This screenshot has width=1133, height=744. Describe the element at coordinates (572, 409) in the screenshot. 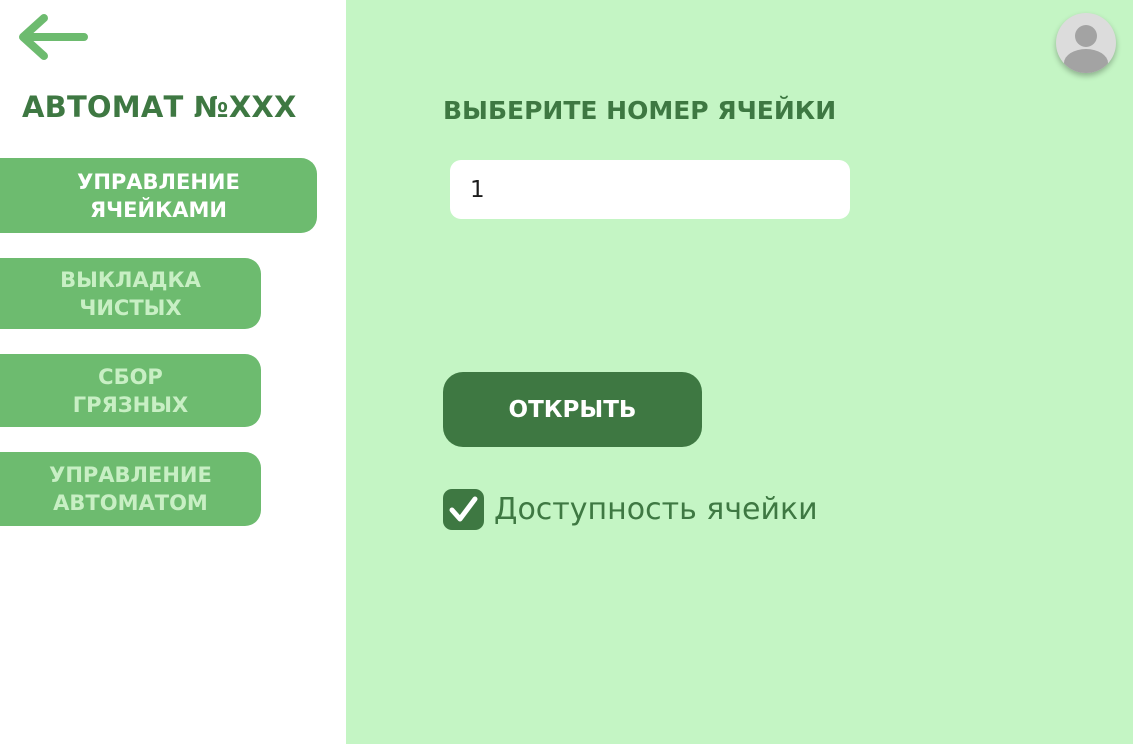

I see `open-button: ОТКРЫТЬ` at that location.